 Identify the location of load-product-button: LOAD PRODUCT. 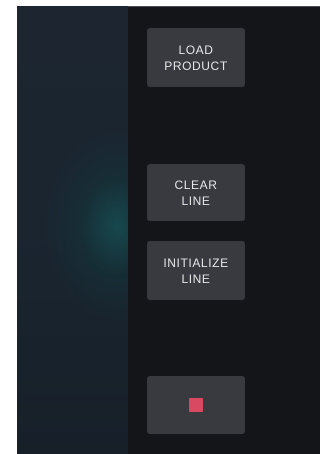
(196, 57).